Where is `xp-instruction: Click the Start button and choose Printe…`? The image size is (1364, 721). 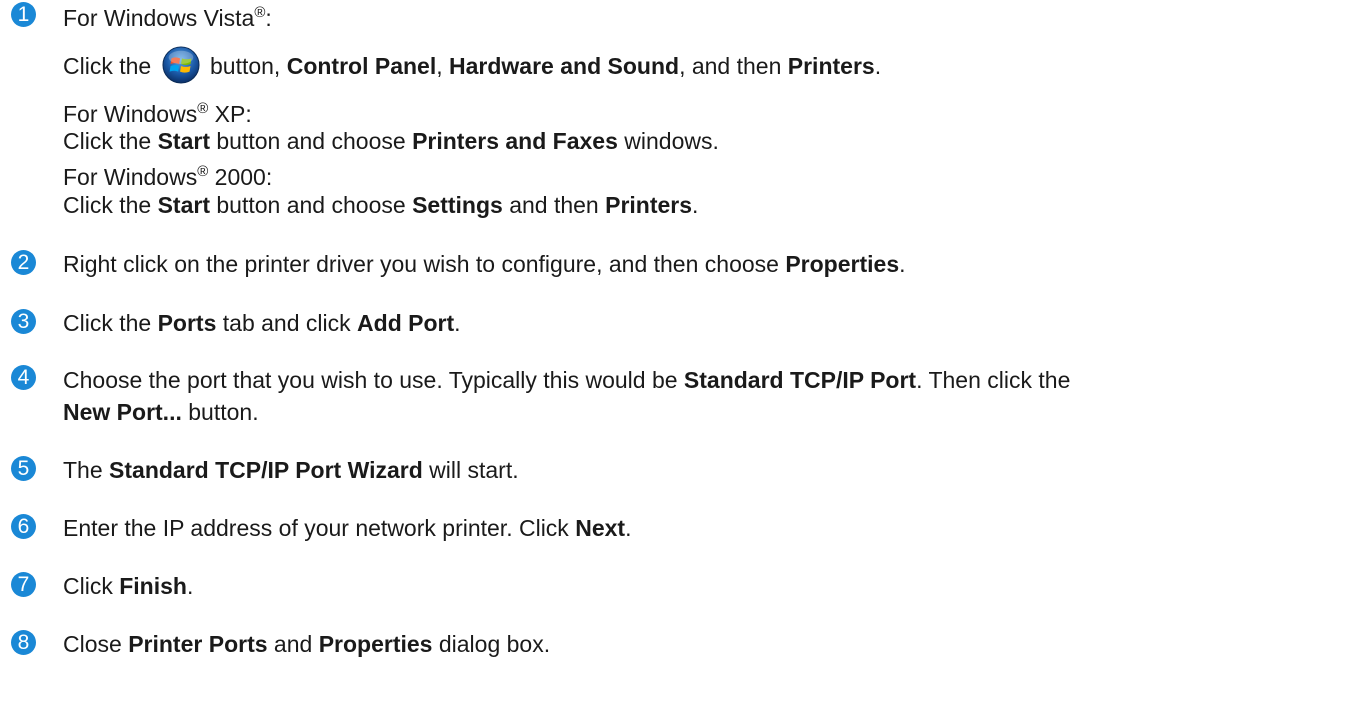
xp-instruction: Click the Start button and choose Printe… is located at coordinates (391, 141).